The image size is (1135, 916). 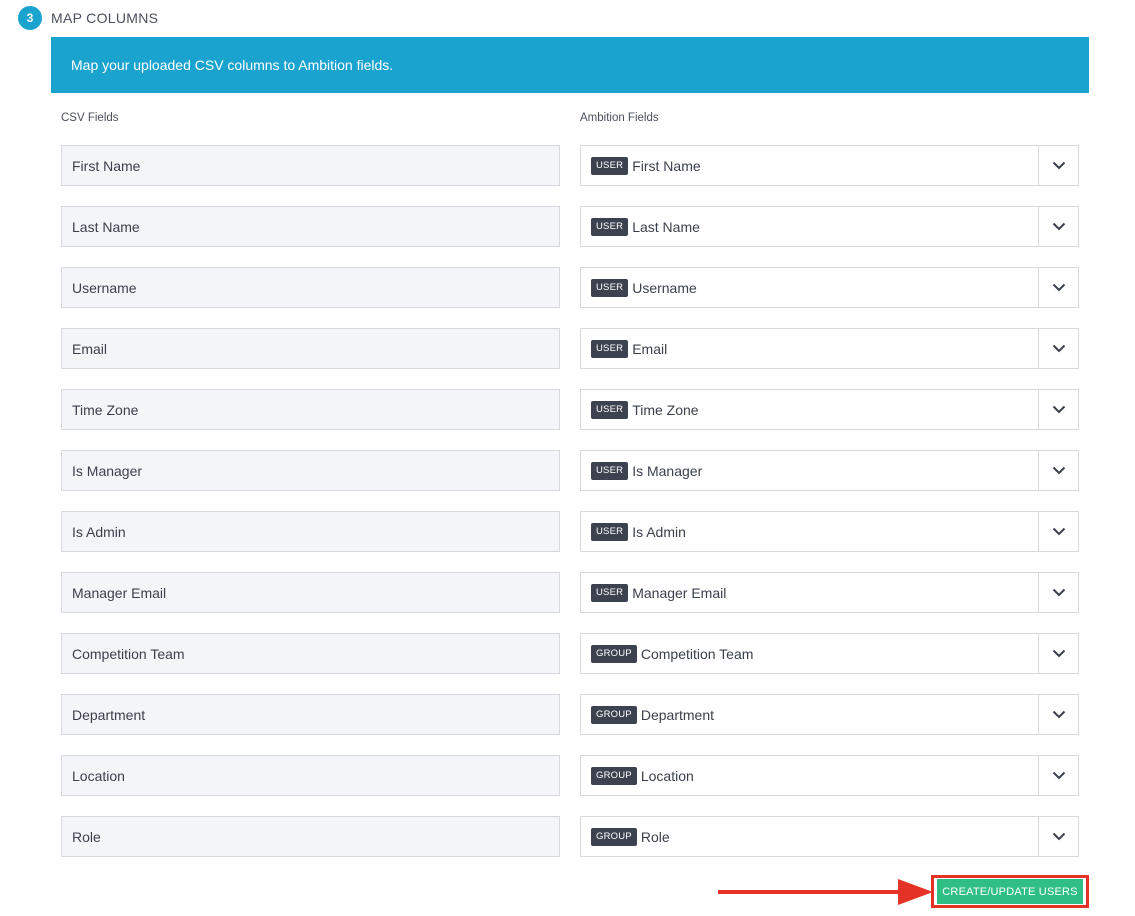 What do you see at coordinates (310, 348) in the screenshot?
I see `csv-field-input: Email` at bounding box center [310, 348].